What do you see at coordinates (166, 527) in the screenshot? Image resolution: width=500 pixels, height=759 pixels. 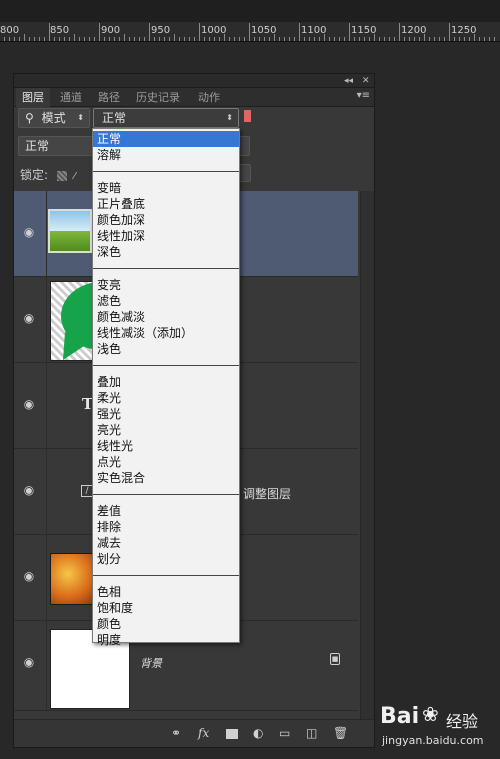 I see `blend-option: 排除` at bounding box center [166, 527].